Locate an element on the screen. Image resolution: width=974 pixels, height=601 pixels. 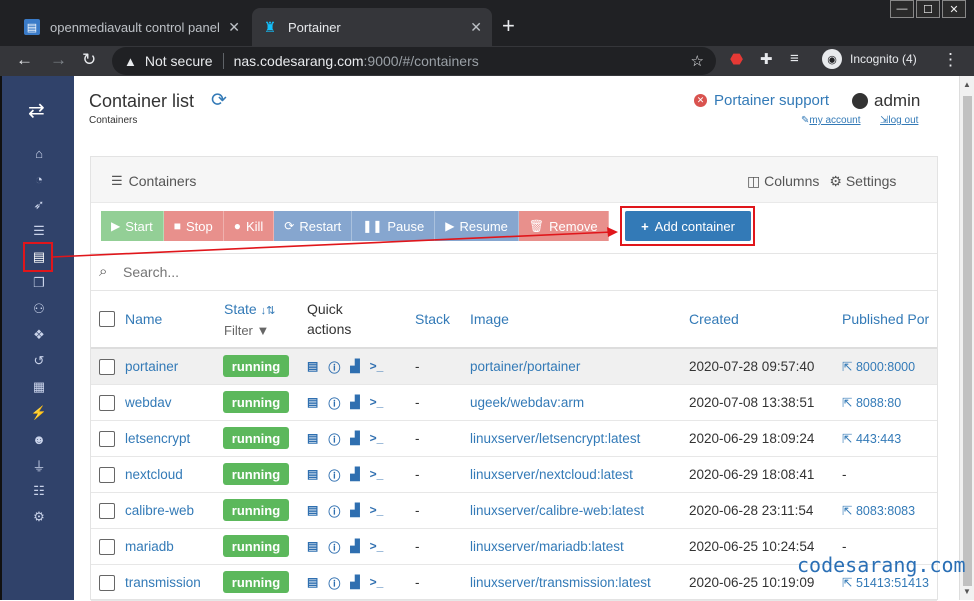
networks-icon: ⚇ is located at coordinates (39, 309).